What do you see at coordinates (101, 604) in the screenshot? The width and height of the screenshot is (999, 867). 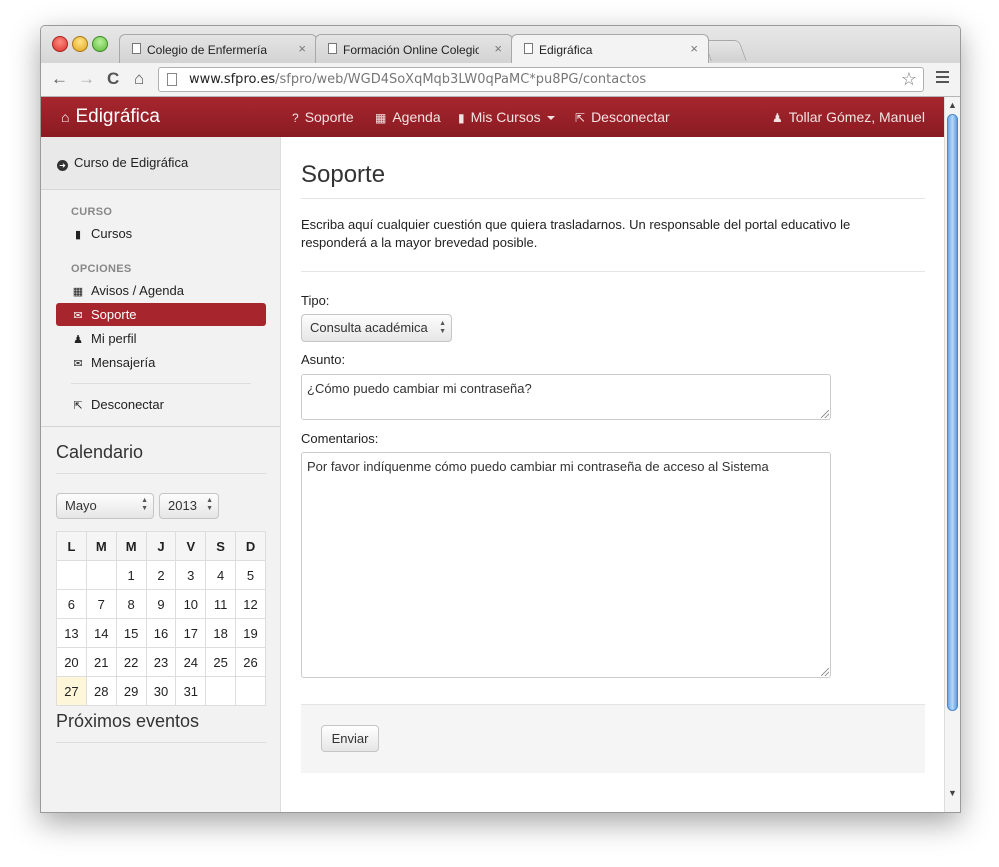 I see `calendar-day: 7` at bounding box center [101, 604].